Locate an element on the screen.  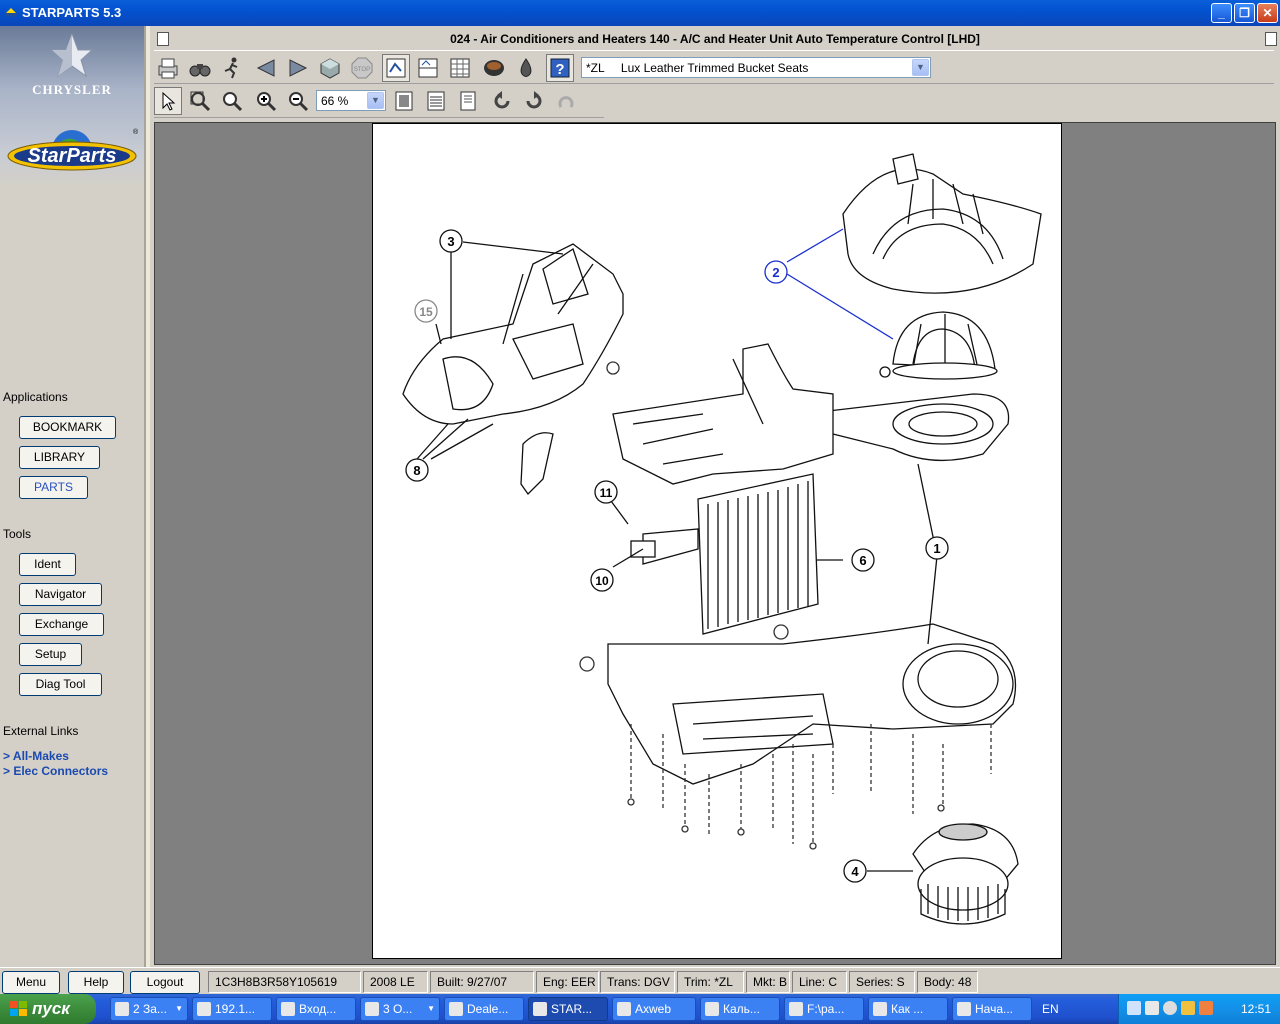
rotate-right-button is located at coordinates (534, 101).